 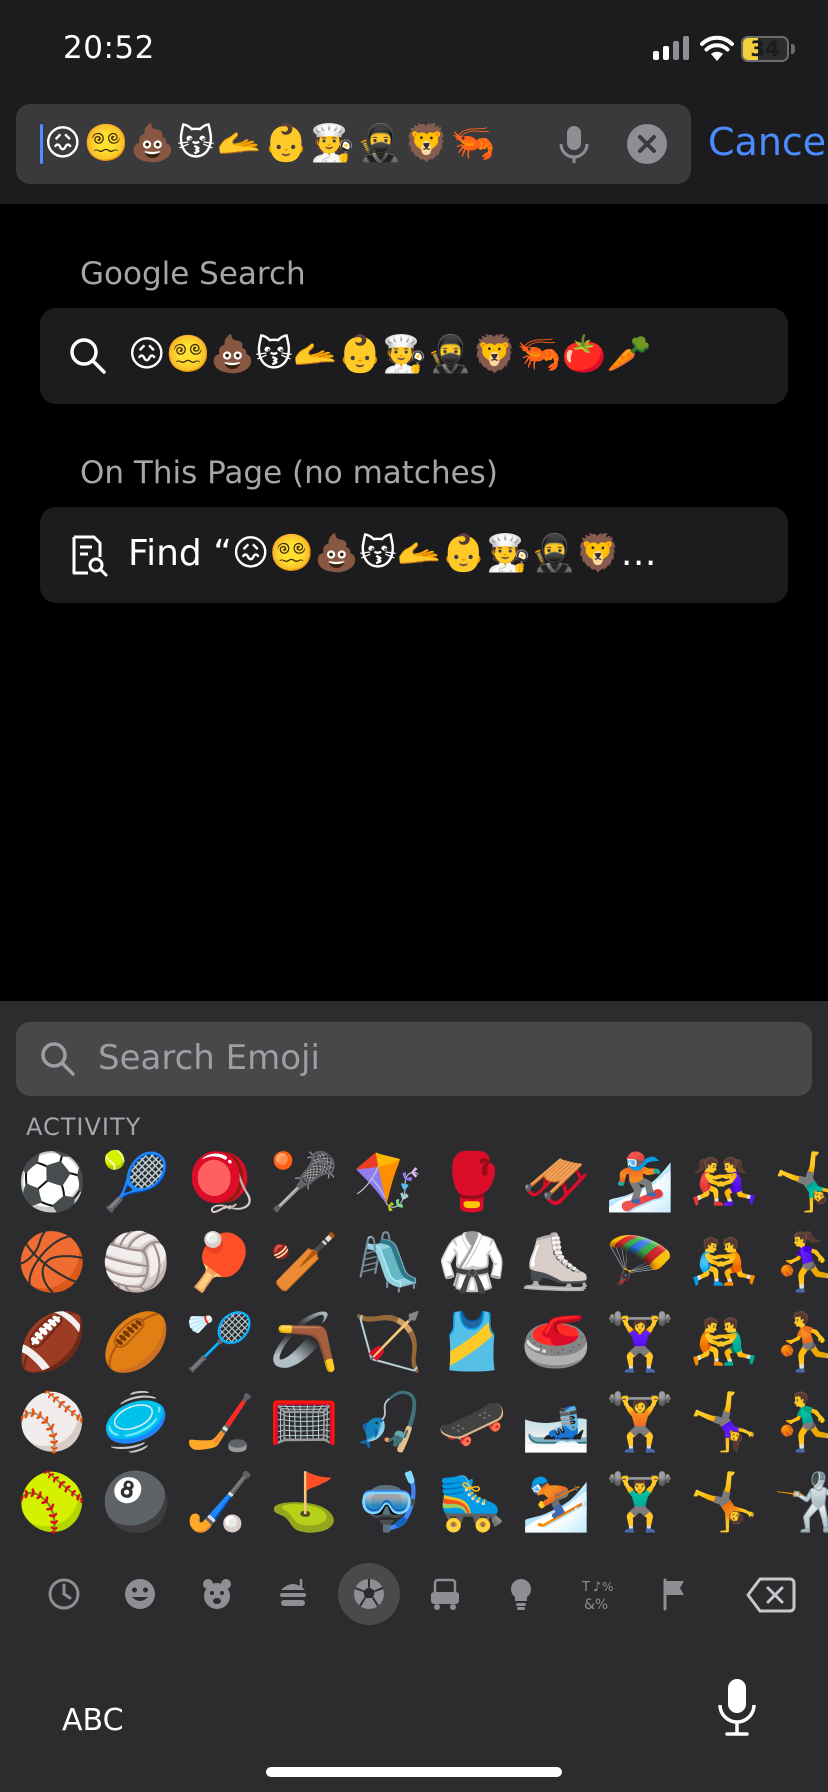 I want to click on dictation-microphone-icon, so click(x=737, y=1707).